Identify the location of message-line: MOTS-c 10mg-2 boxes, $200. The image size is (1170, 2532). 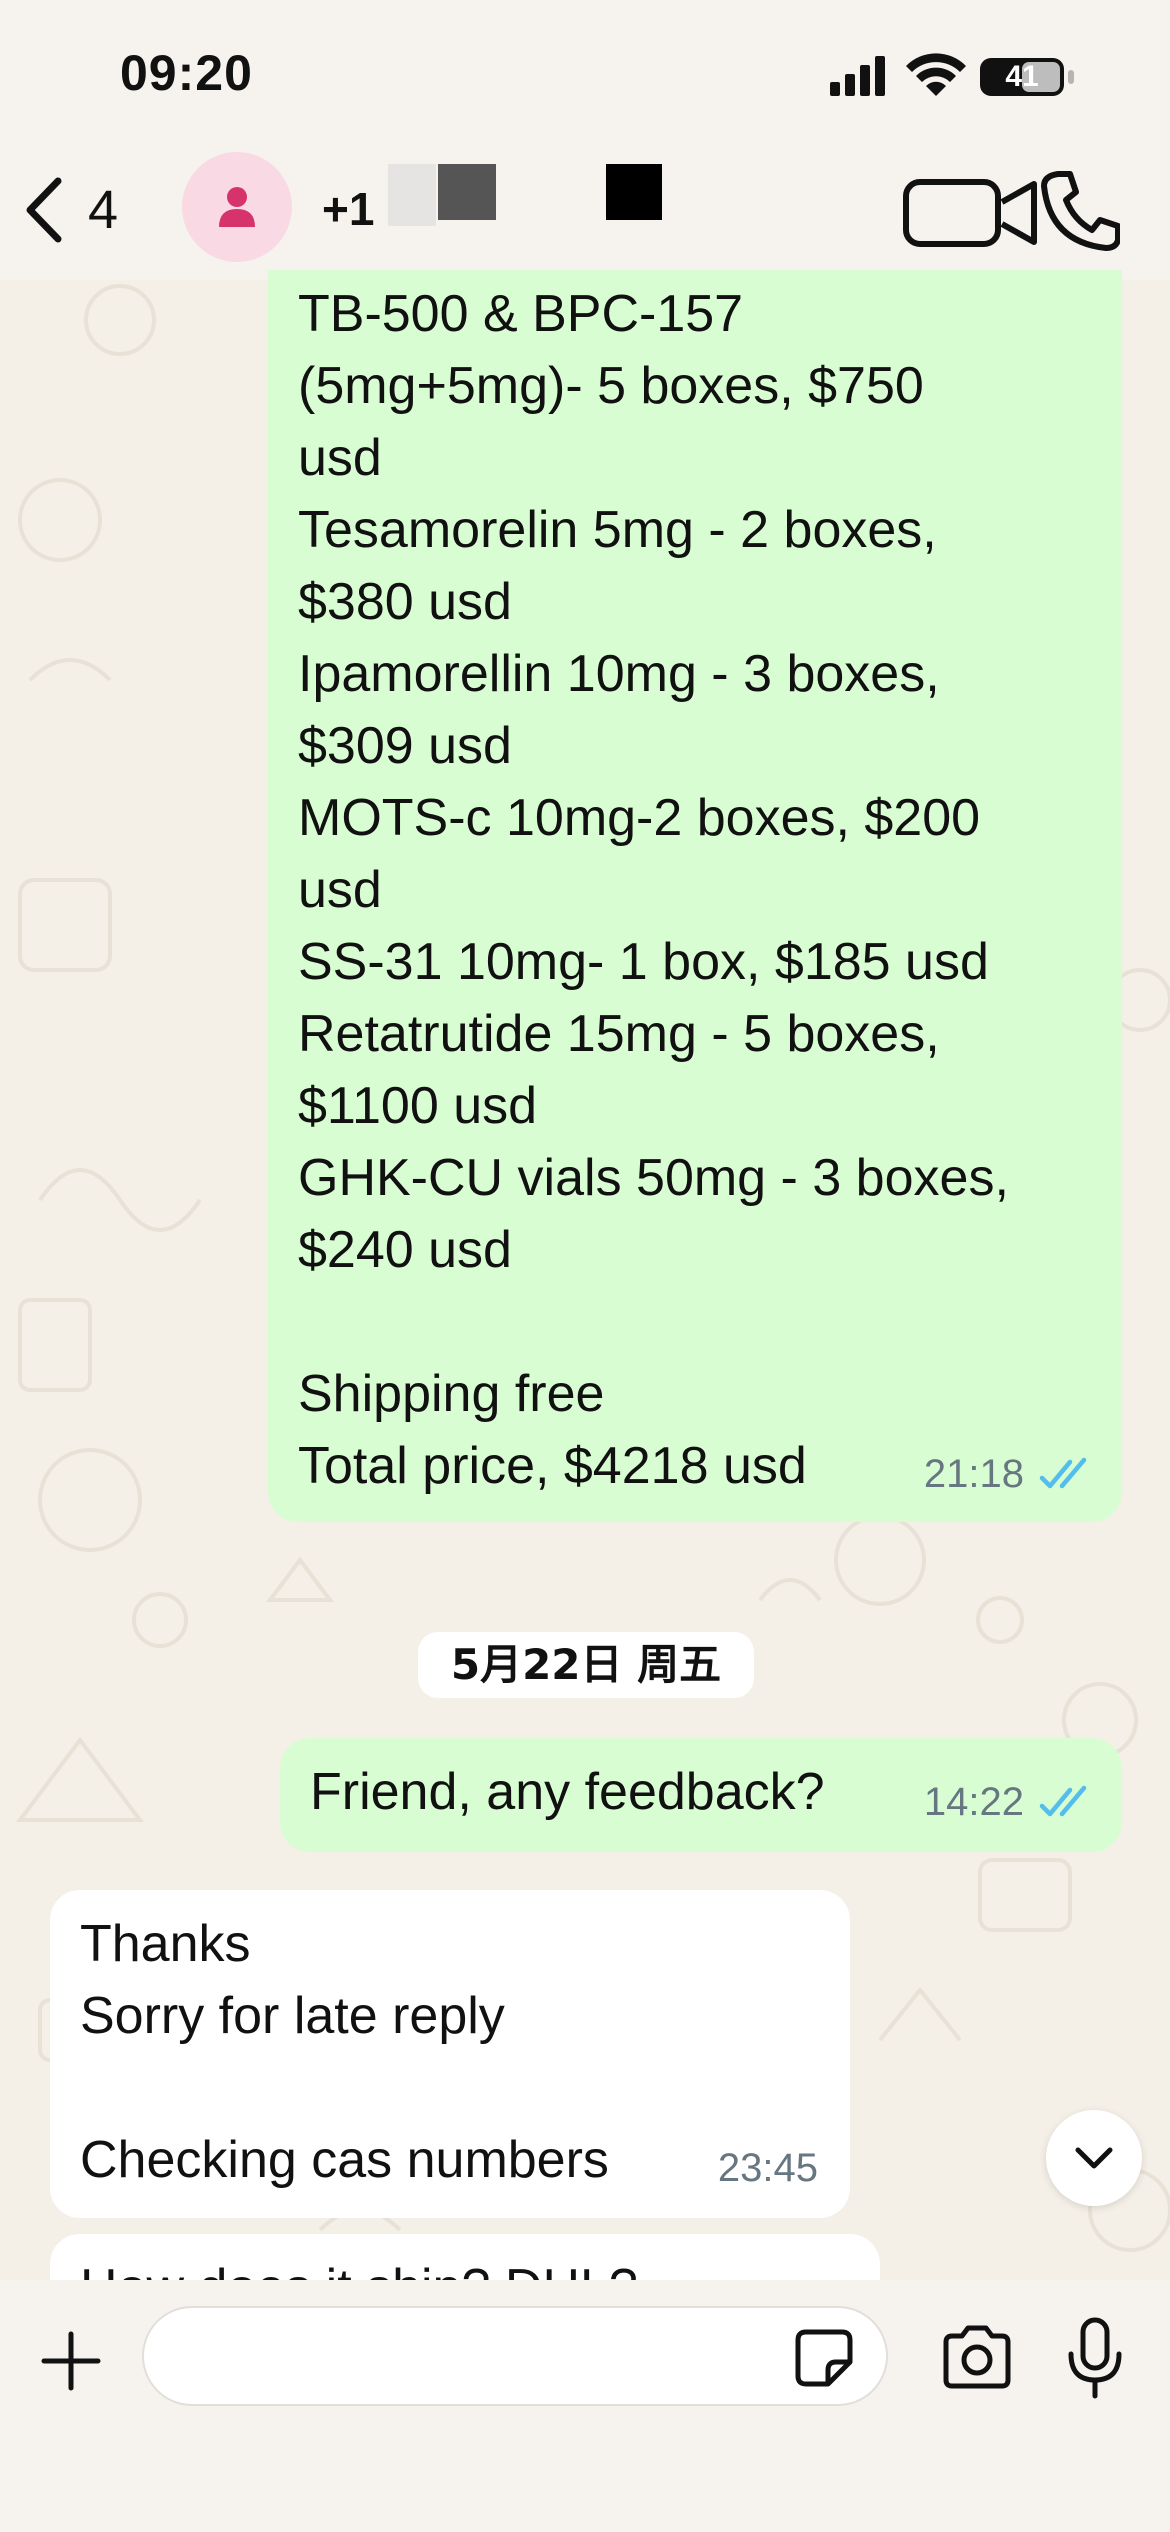
(639, 818).